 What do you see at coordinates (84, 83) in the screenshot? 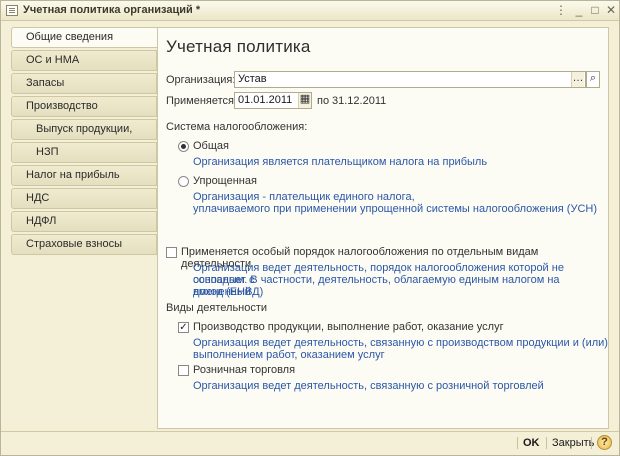
I see `sidebar-item-inventory: Запасы` at bounding box center [84, 83].